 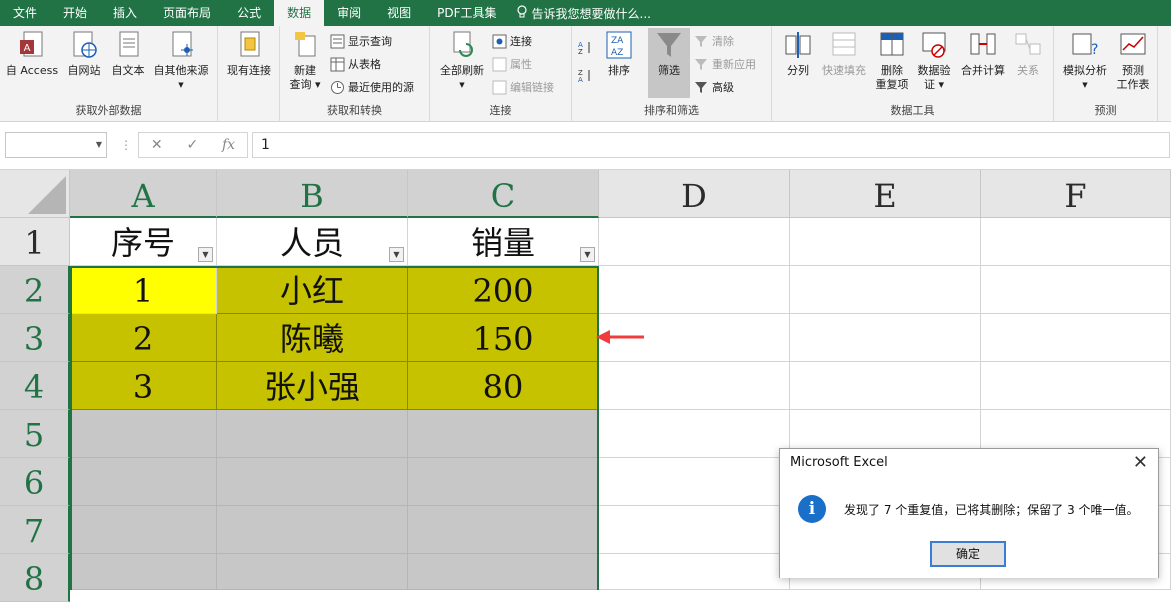 What do you see at coordinates (305, 61) in the screenshot?
I see `new-query-button: 新建 查询 ▾` at bounding box center [305, 61].